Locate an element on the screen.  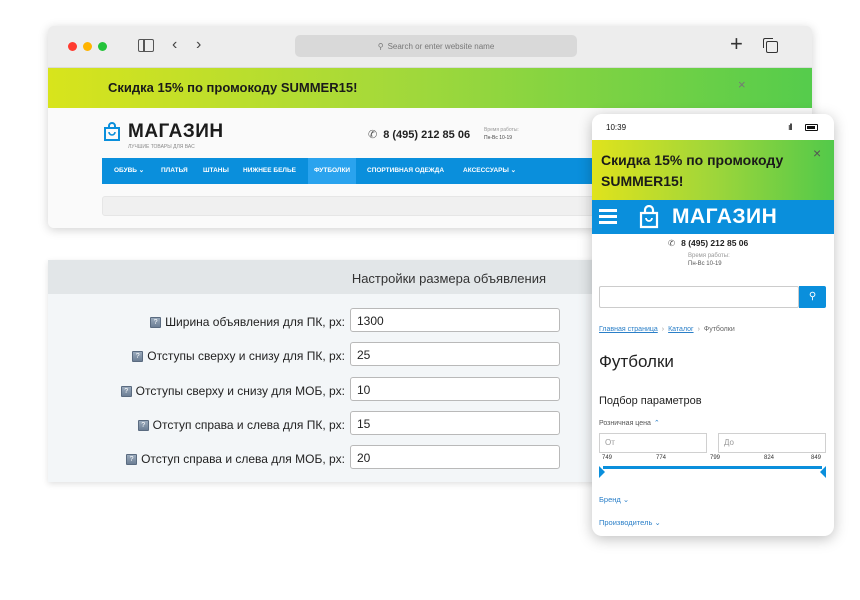
setting-row-pc-width: ? Ширина объявления для ПК, px: 1300 is located at coordinates (330, 321).